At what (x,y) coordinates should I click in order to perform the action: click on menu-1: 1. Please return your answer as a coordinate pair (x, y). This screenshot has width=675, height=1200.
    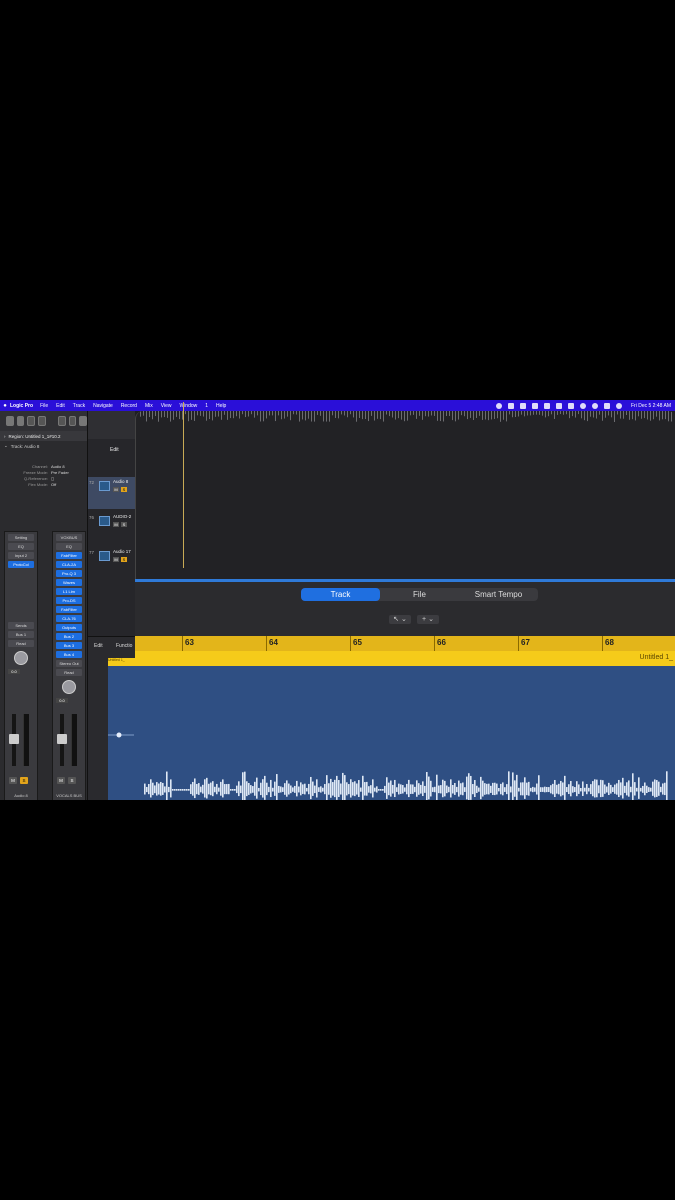
    Looking at the image, I should click on (206, 406).